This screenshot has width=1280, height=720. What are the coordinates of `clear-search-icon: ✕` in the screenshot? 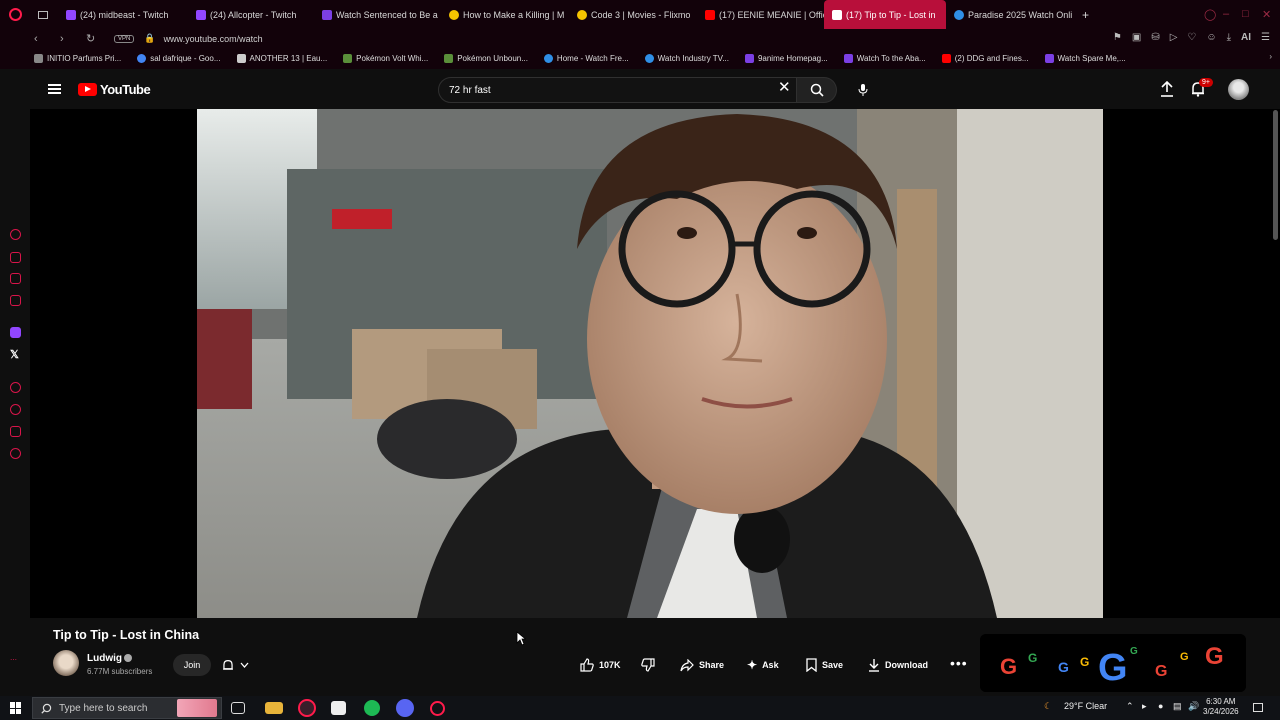 It's located at (784, 87).